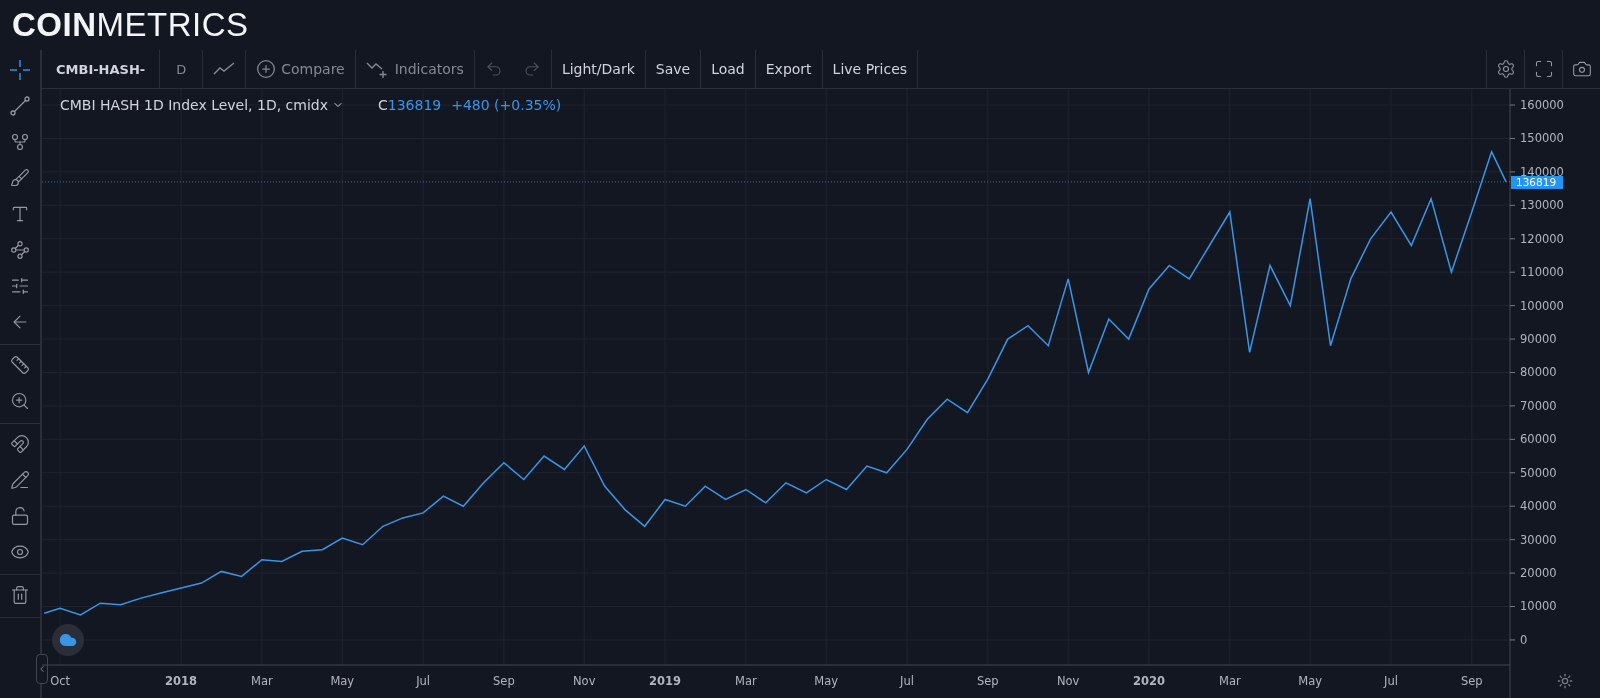  Describe the element at coordinates (1538, 539) in the screenshot. I see `axis-label: 30000` at that location.